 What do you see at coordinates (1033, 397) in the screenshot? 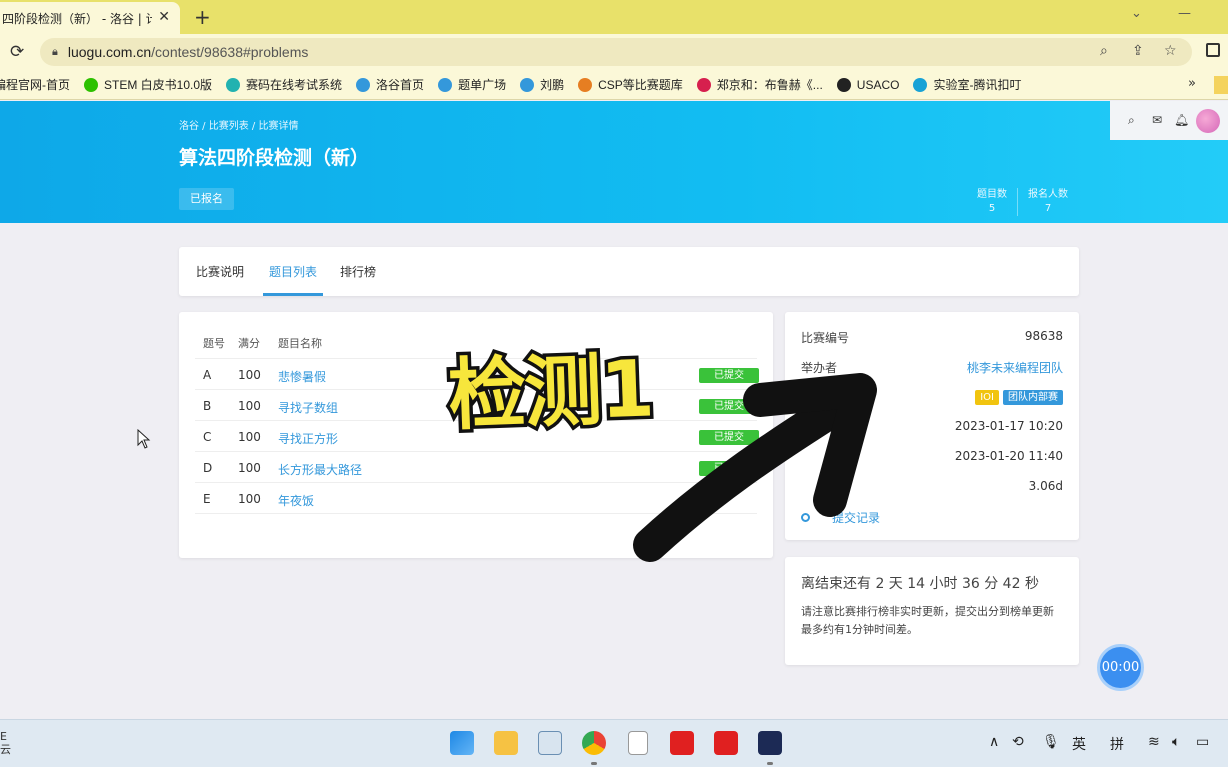
I see `tag-team: 团队内部赛` at bounding box center [1033, 397].